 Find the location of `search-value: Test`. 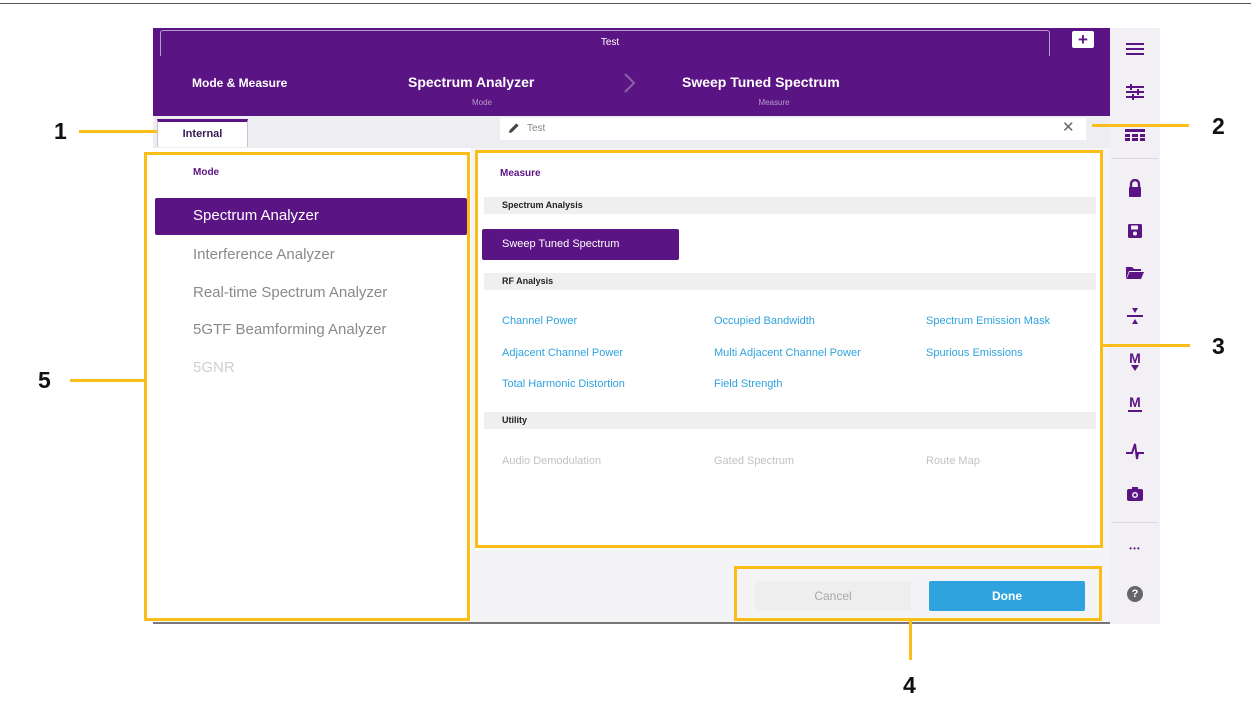

search-value: Test is located at coordinates (536, 128).